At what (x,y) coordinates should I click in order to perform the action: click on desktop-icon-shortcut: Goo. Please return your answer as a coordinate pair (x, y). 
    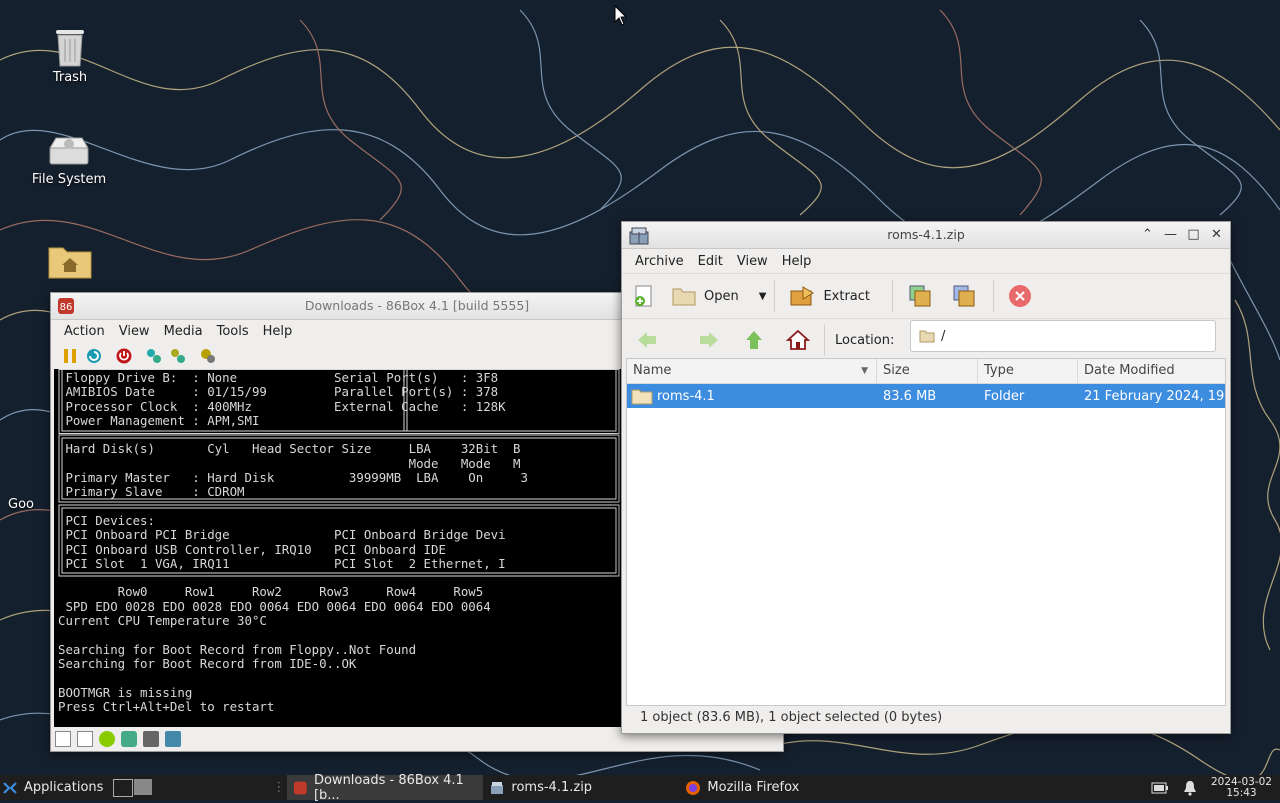
    Looking at the image, I should click on (28, 504).